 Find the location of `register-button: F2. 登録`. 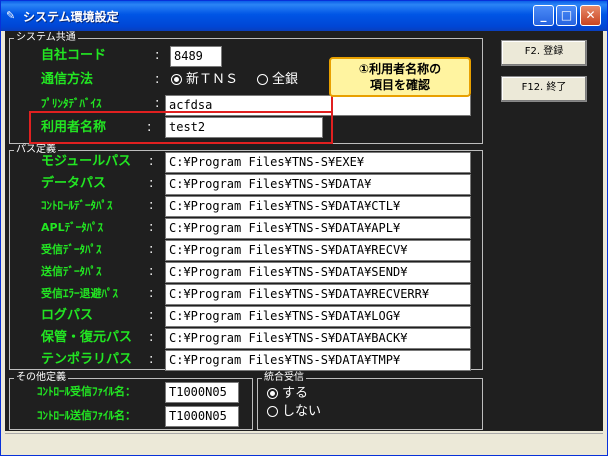

register-button: F2. 登録 is located at coordinates (544, 53).